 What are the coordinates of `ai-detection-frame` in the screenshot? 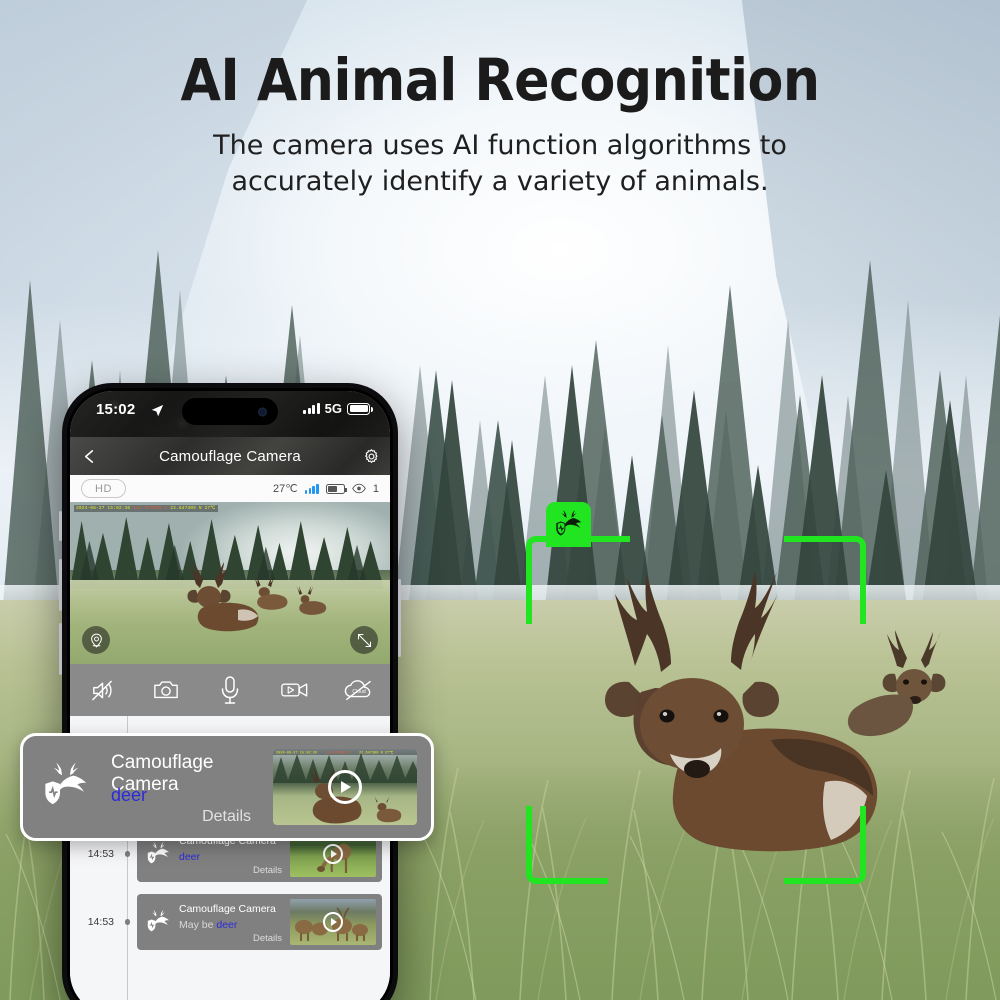 It's located at (696, 693).